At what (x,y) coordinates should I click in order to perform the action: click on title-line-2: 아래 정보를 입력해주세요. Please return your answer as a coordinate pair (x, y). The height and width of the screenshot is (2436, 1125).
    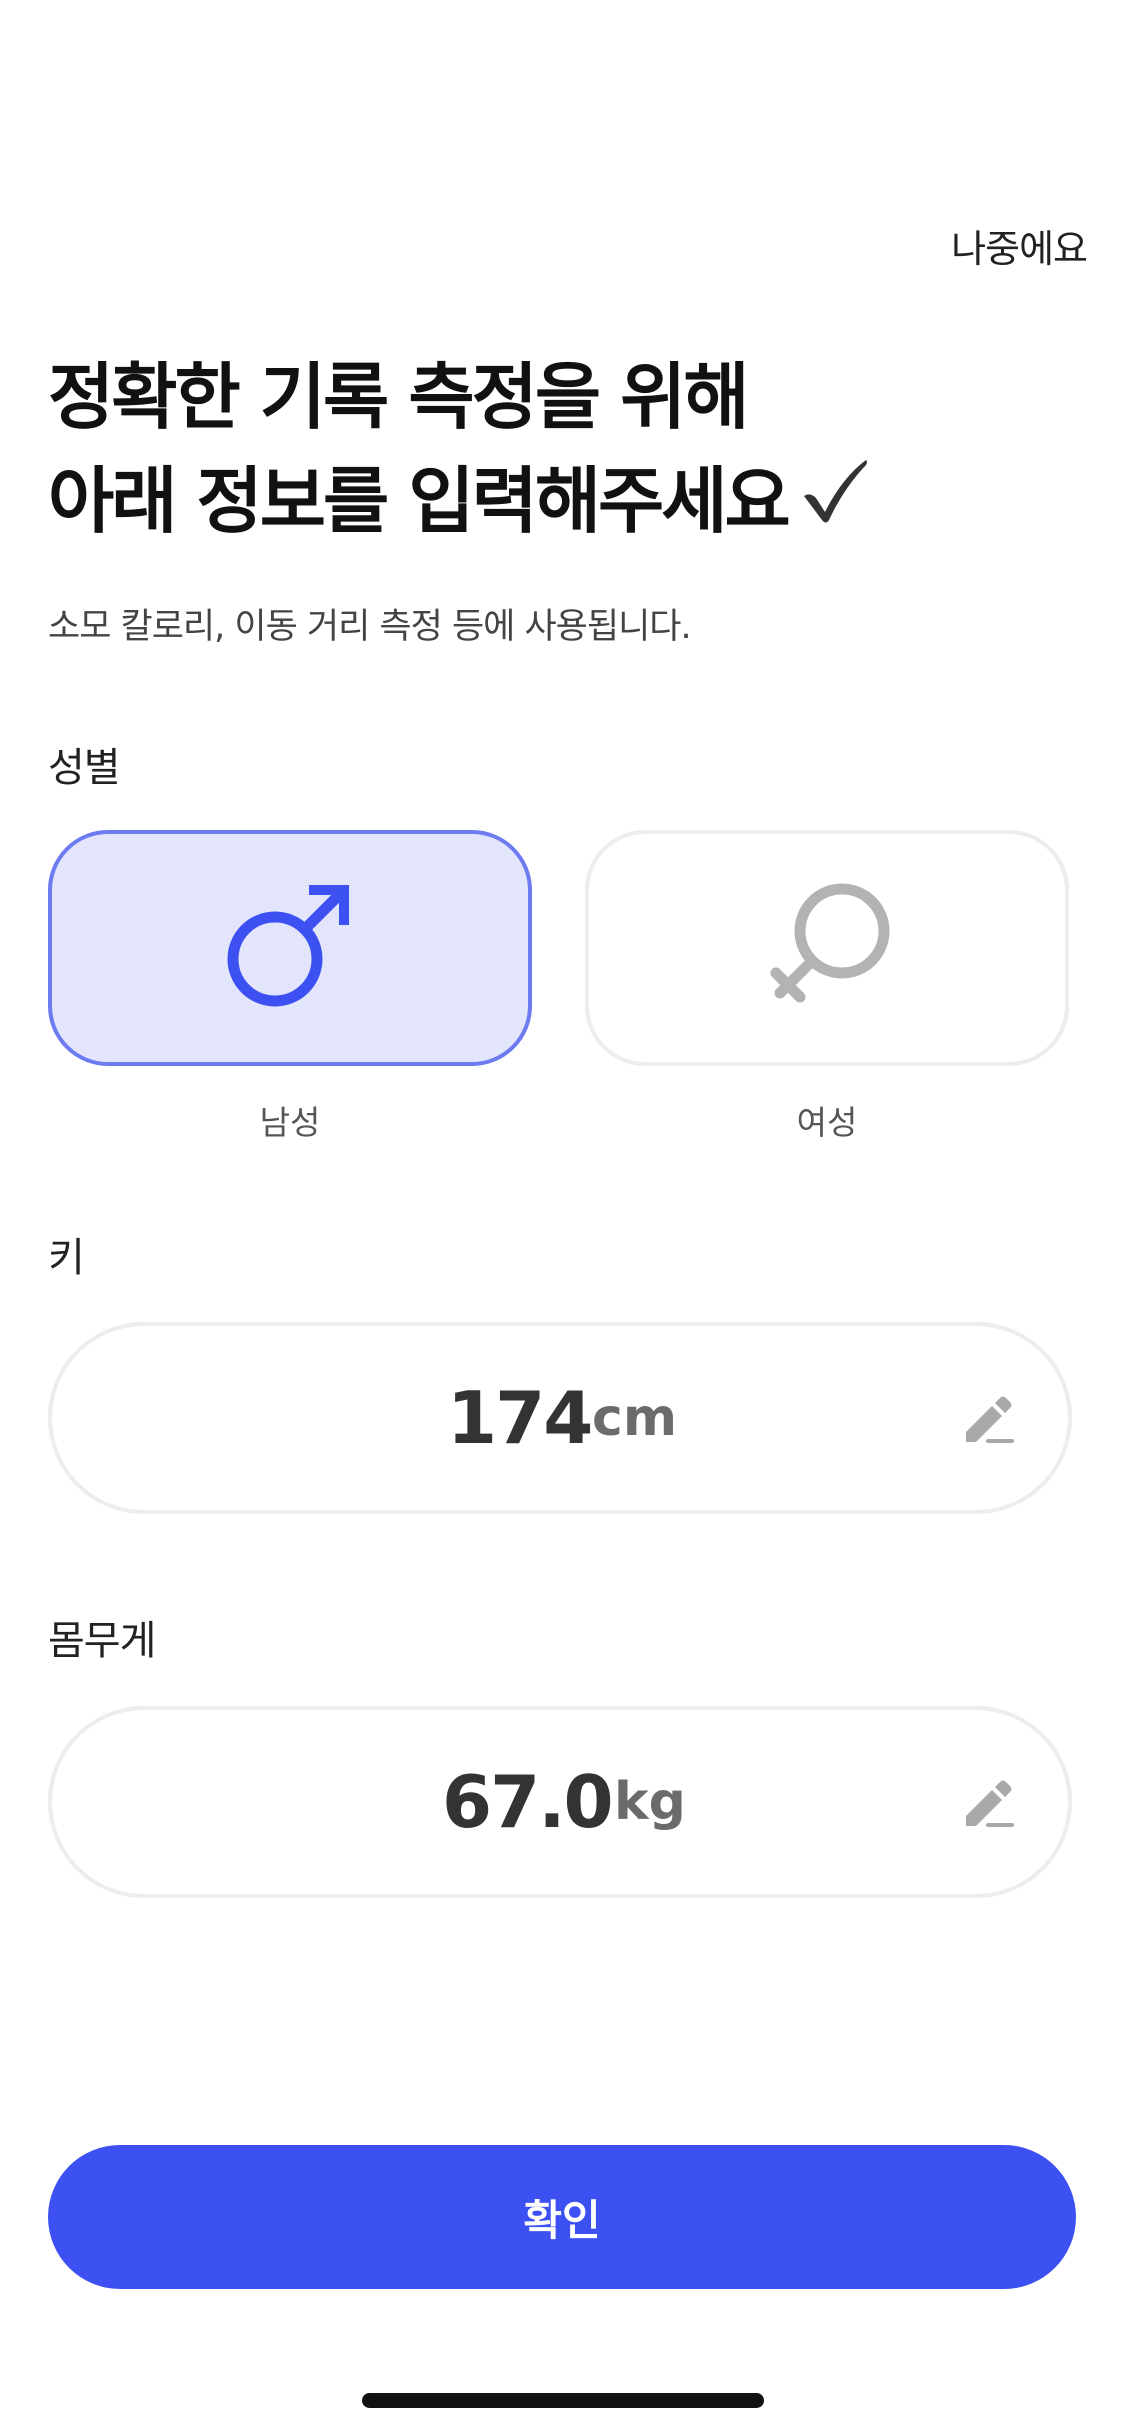
    Looking at the image, I should click on (548, 501).